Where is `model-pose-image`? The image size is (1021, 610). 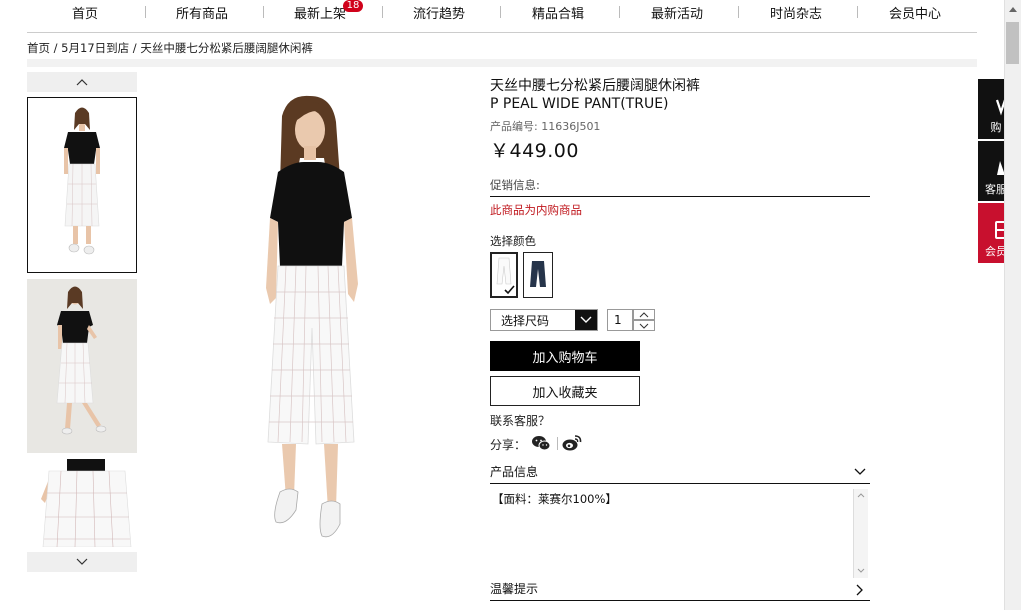
model-pose-image is located at coordinates (82, 366).